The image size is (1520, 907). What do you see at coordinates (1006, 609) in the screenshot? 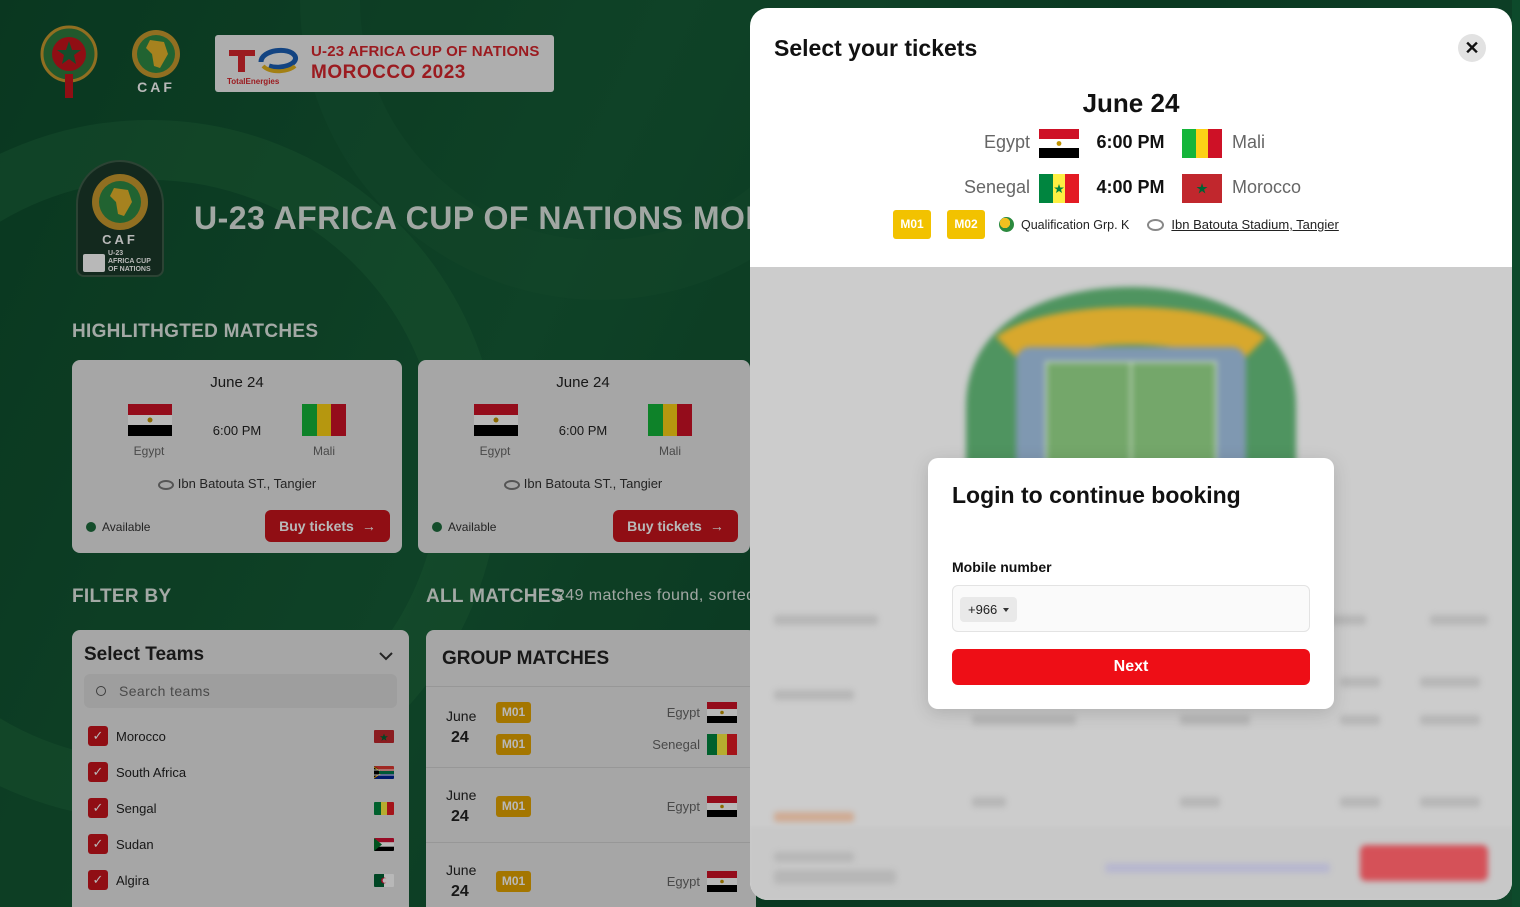
I see `caret-down-icon` at bounding box center [1006, 609].